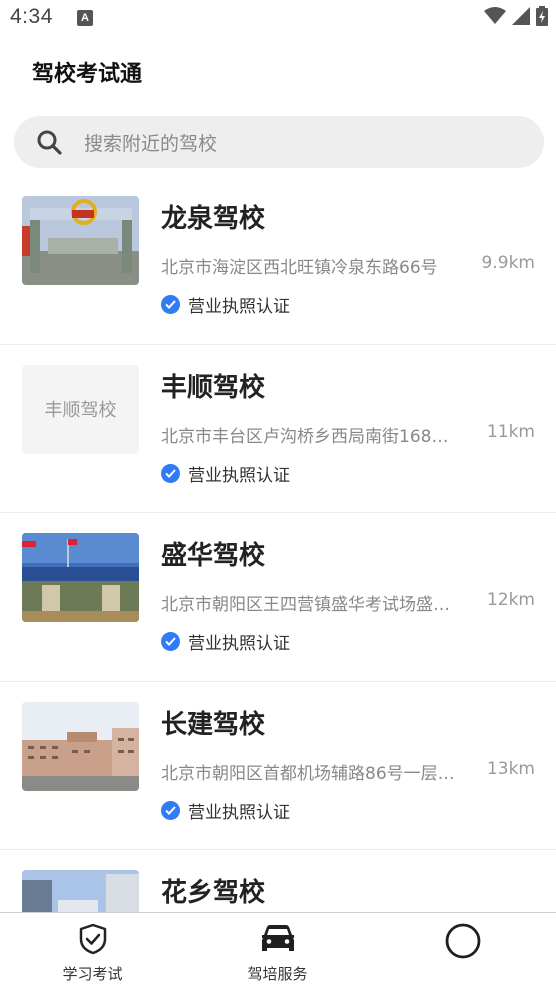  Describe the element at coordinates (87, 74) in the screenshot. I see `page-title: 驾校考试通` at that location.